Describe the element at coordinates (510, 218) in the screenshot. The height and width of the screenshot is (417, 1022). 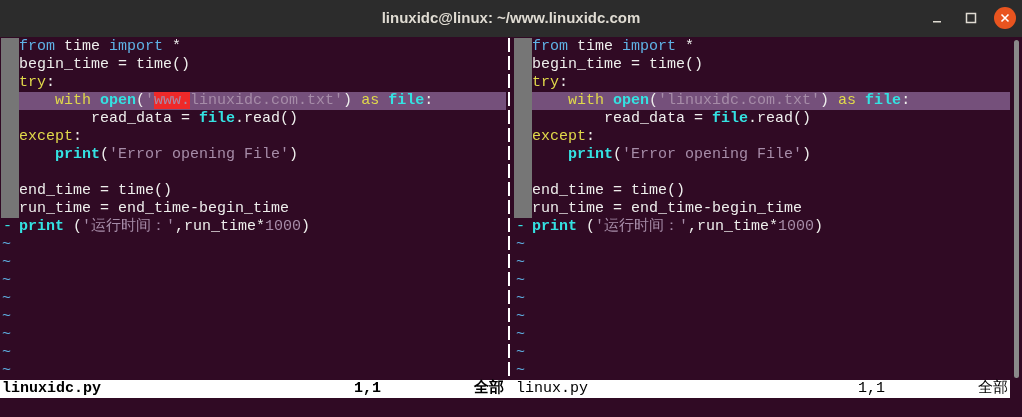
I see `split-divider` at that location.